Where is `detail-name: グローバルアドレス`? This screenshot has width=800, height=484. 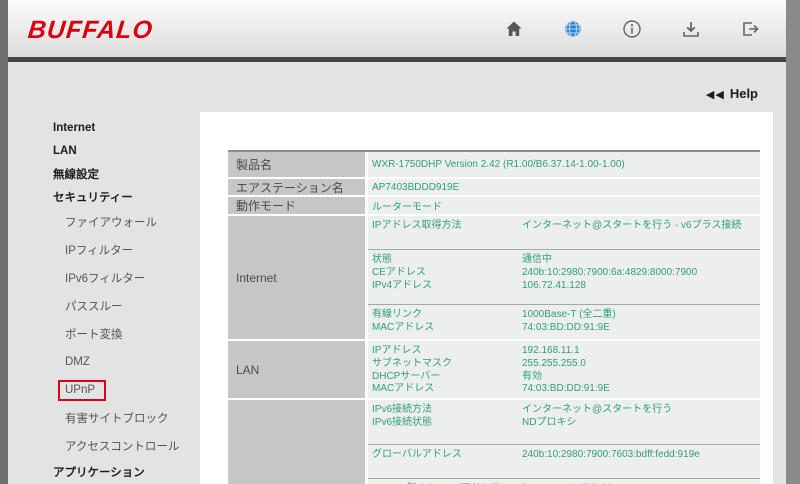 detail-name: グローバルアドレス is located at coordinates (417, 454).